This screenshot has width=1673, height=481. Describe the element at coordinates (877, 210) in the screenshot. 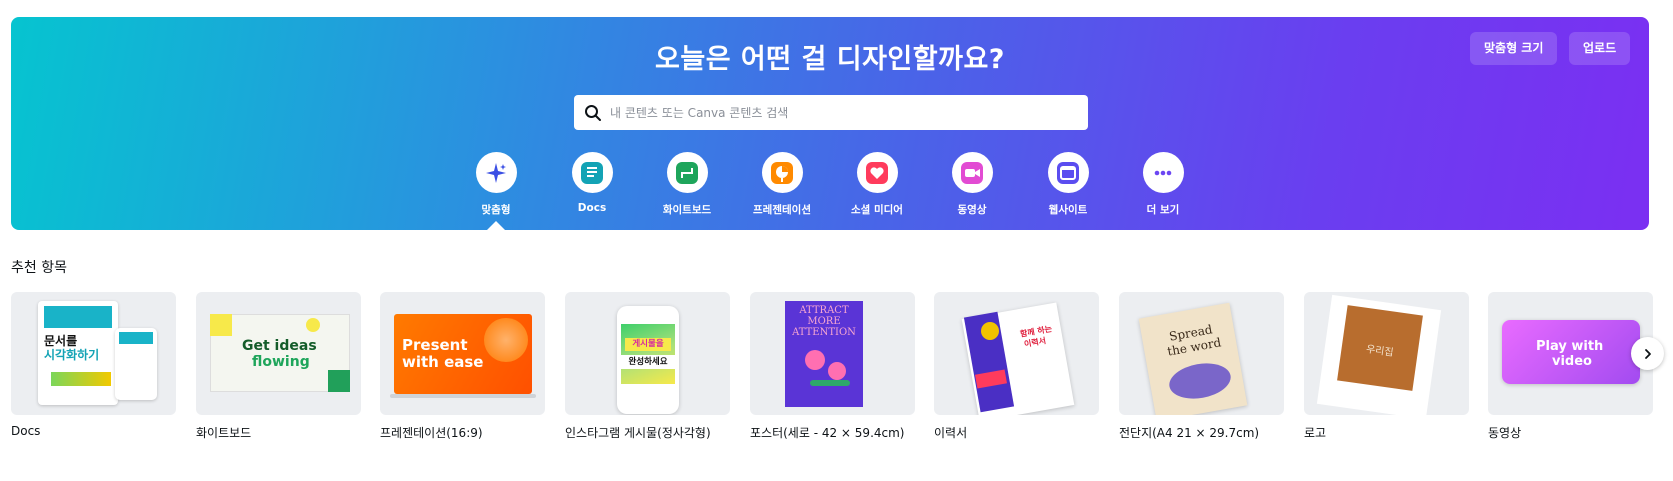

I see `category-label: 소셜 미디어` at that location.